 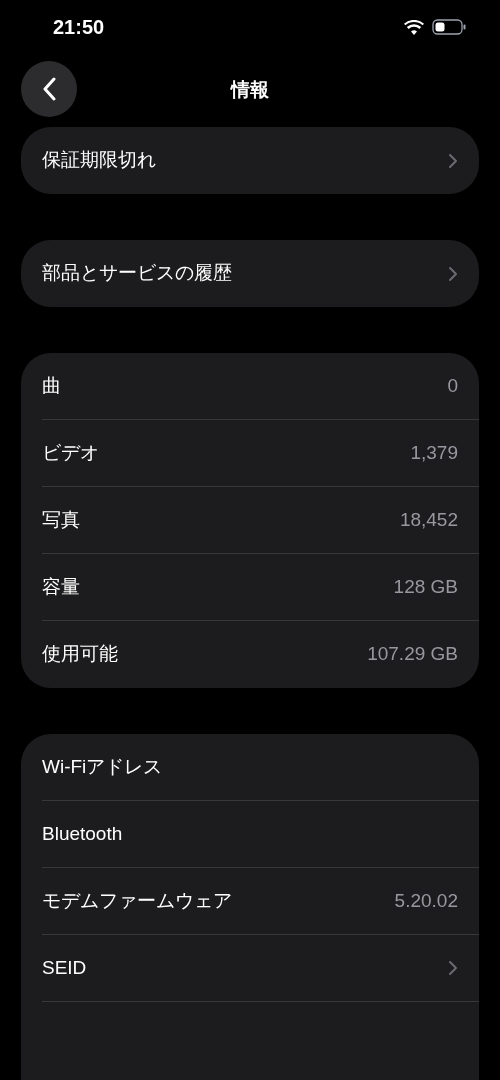 What do you see at coordinates (260, 968) in the screenshot?
I see `list-row: SEID` at bounding box center [260, 968].